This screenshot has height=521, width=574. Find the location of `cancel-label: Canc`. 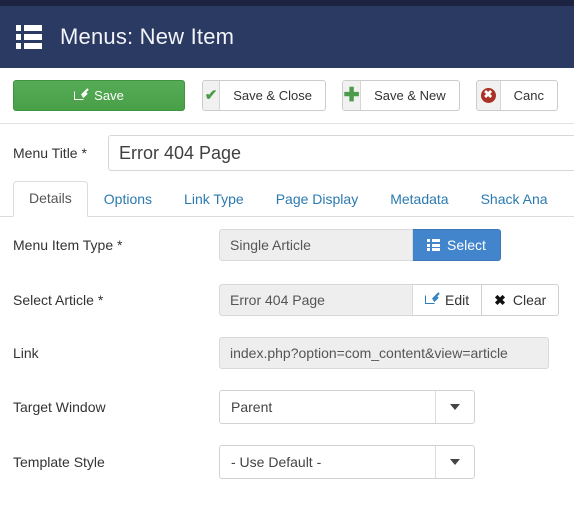

cancel-label: Canc is located at coordinates (528, 95).